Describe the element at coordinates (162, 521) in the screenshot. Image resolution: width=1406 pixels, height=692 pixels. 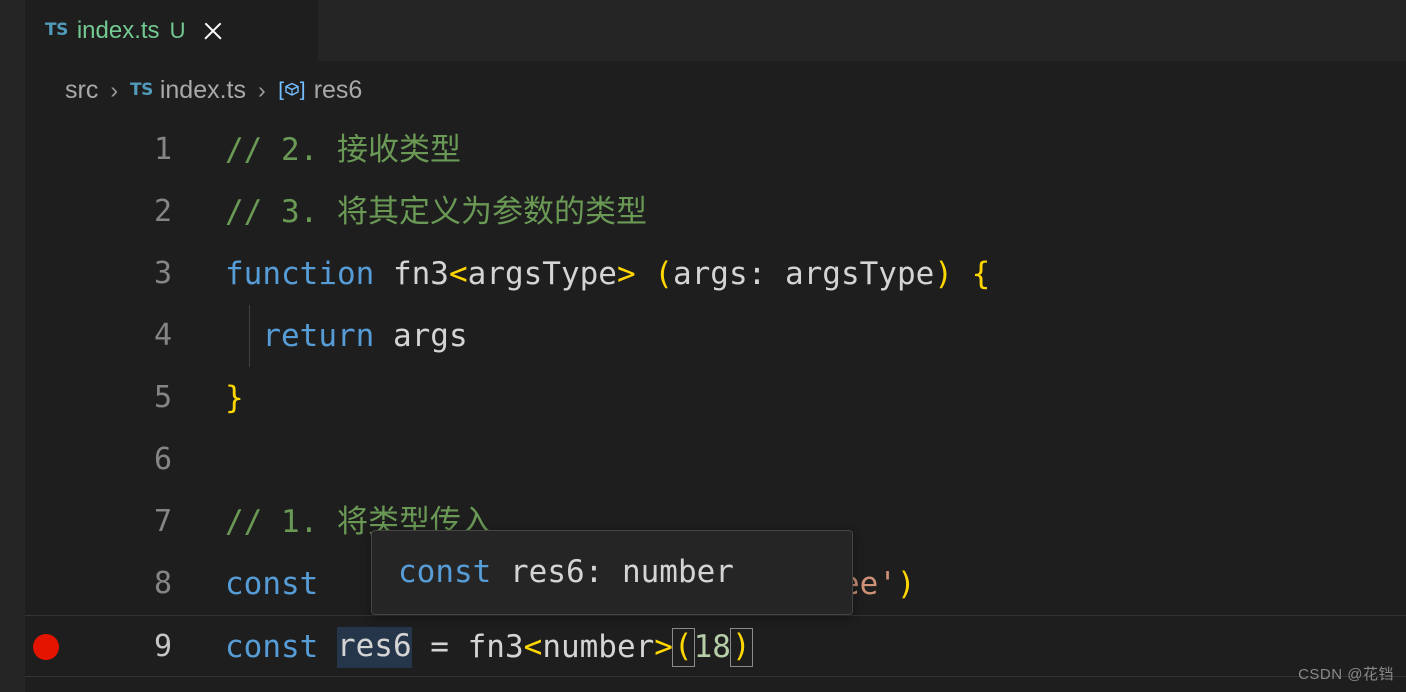
I see `line-number: 7` at that location.